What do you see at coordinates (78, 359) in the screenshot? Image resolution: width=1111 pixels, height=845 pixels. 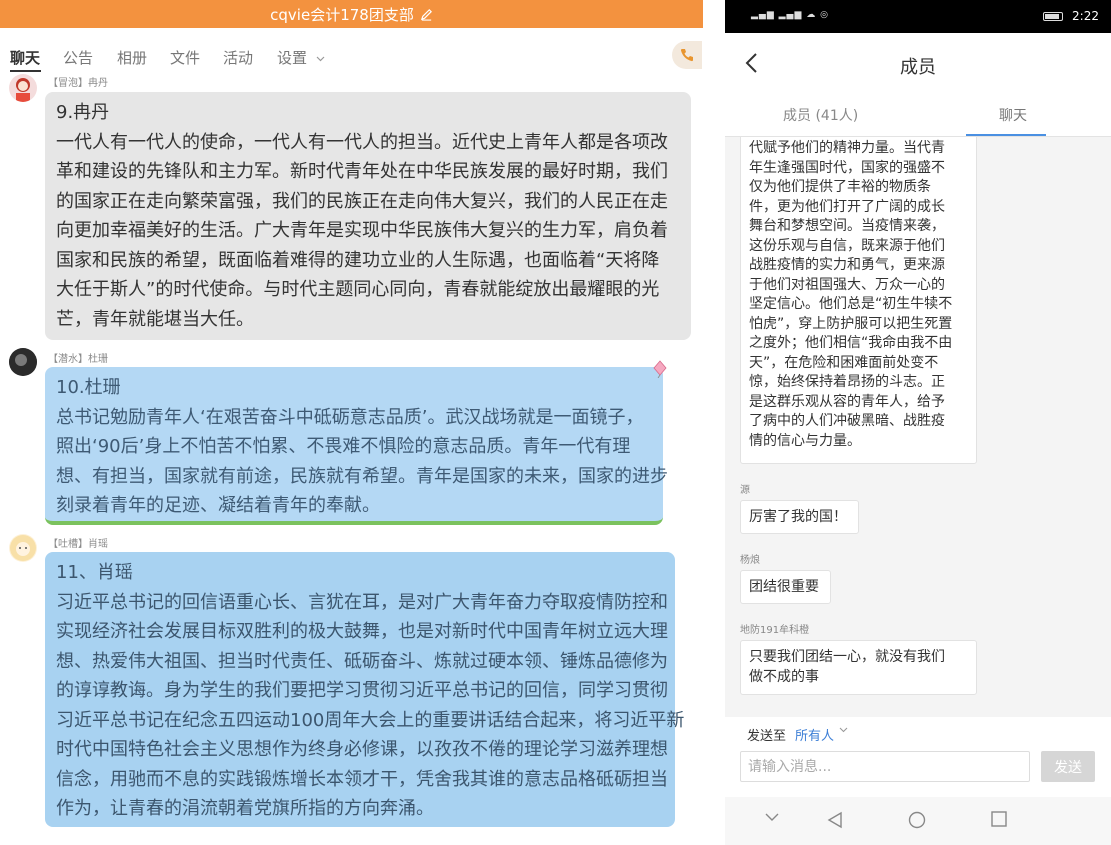 I see `sender-name: 【潜水】杜珊` at bounding box center [78, 359].